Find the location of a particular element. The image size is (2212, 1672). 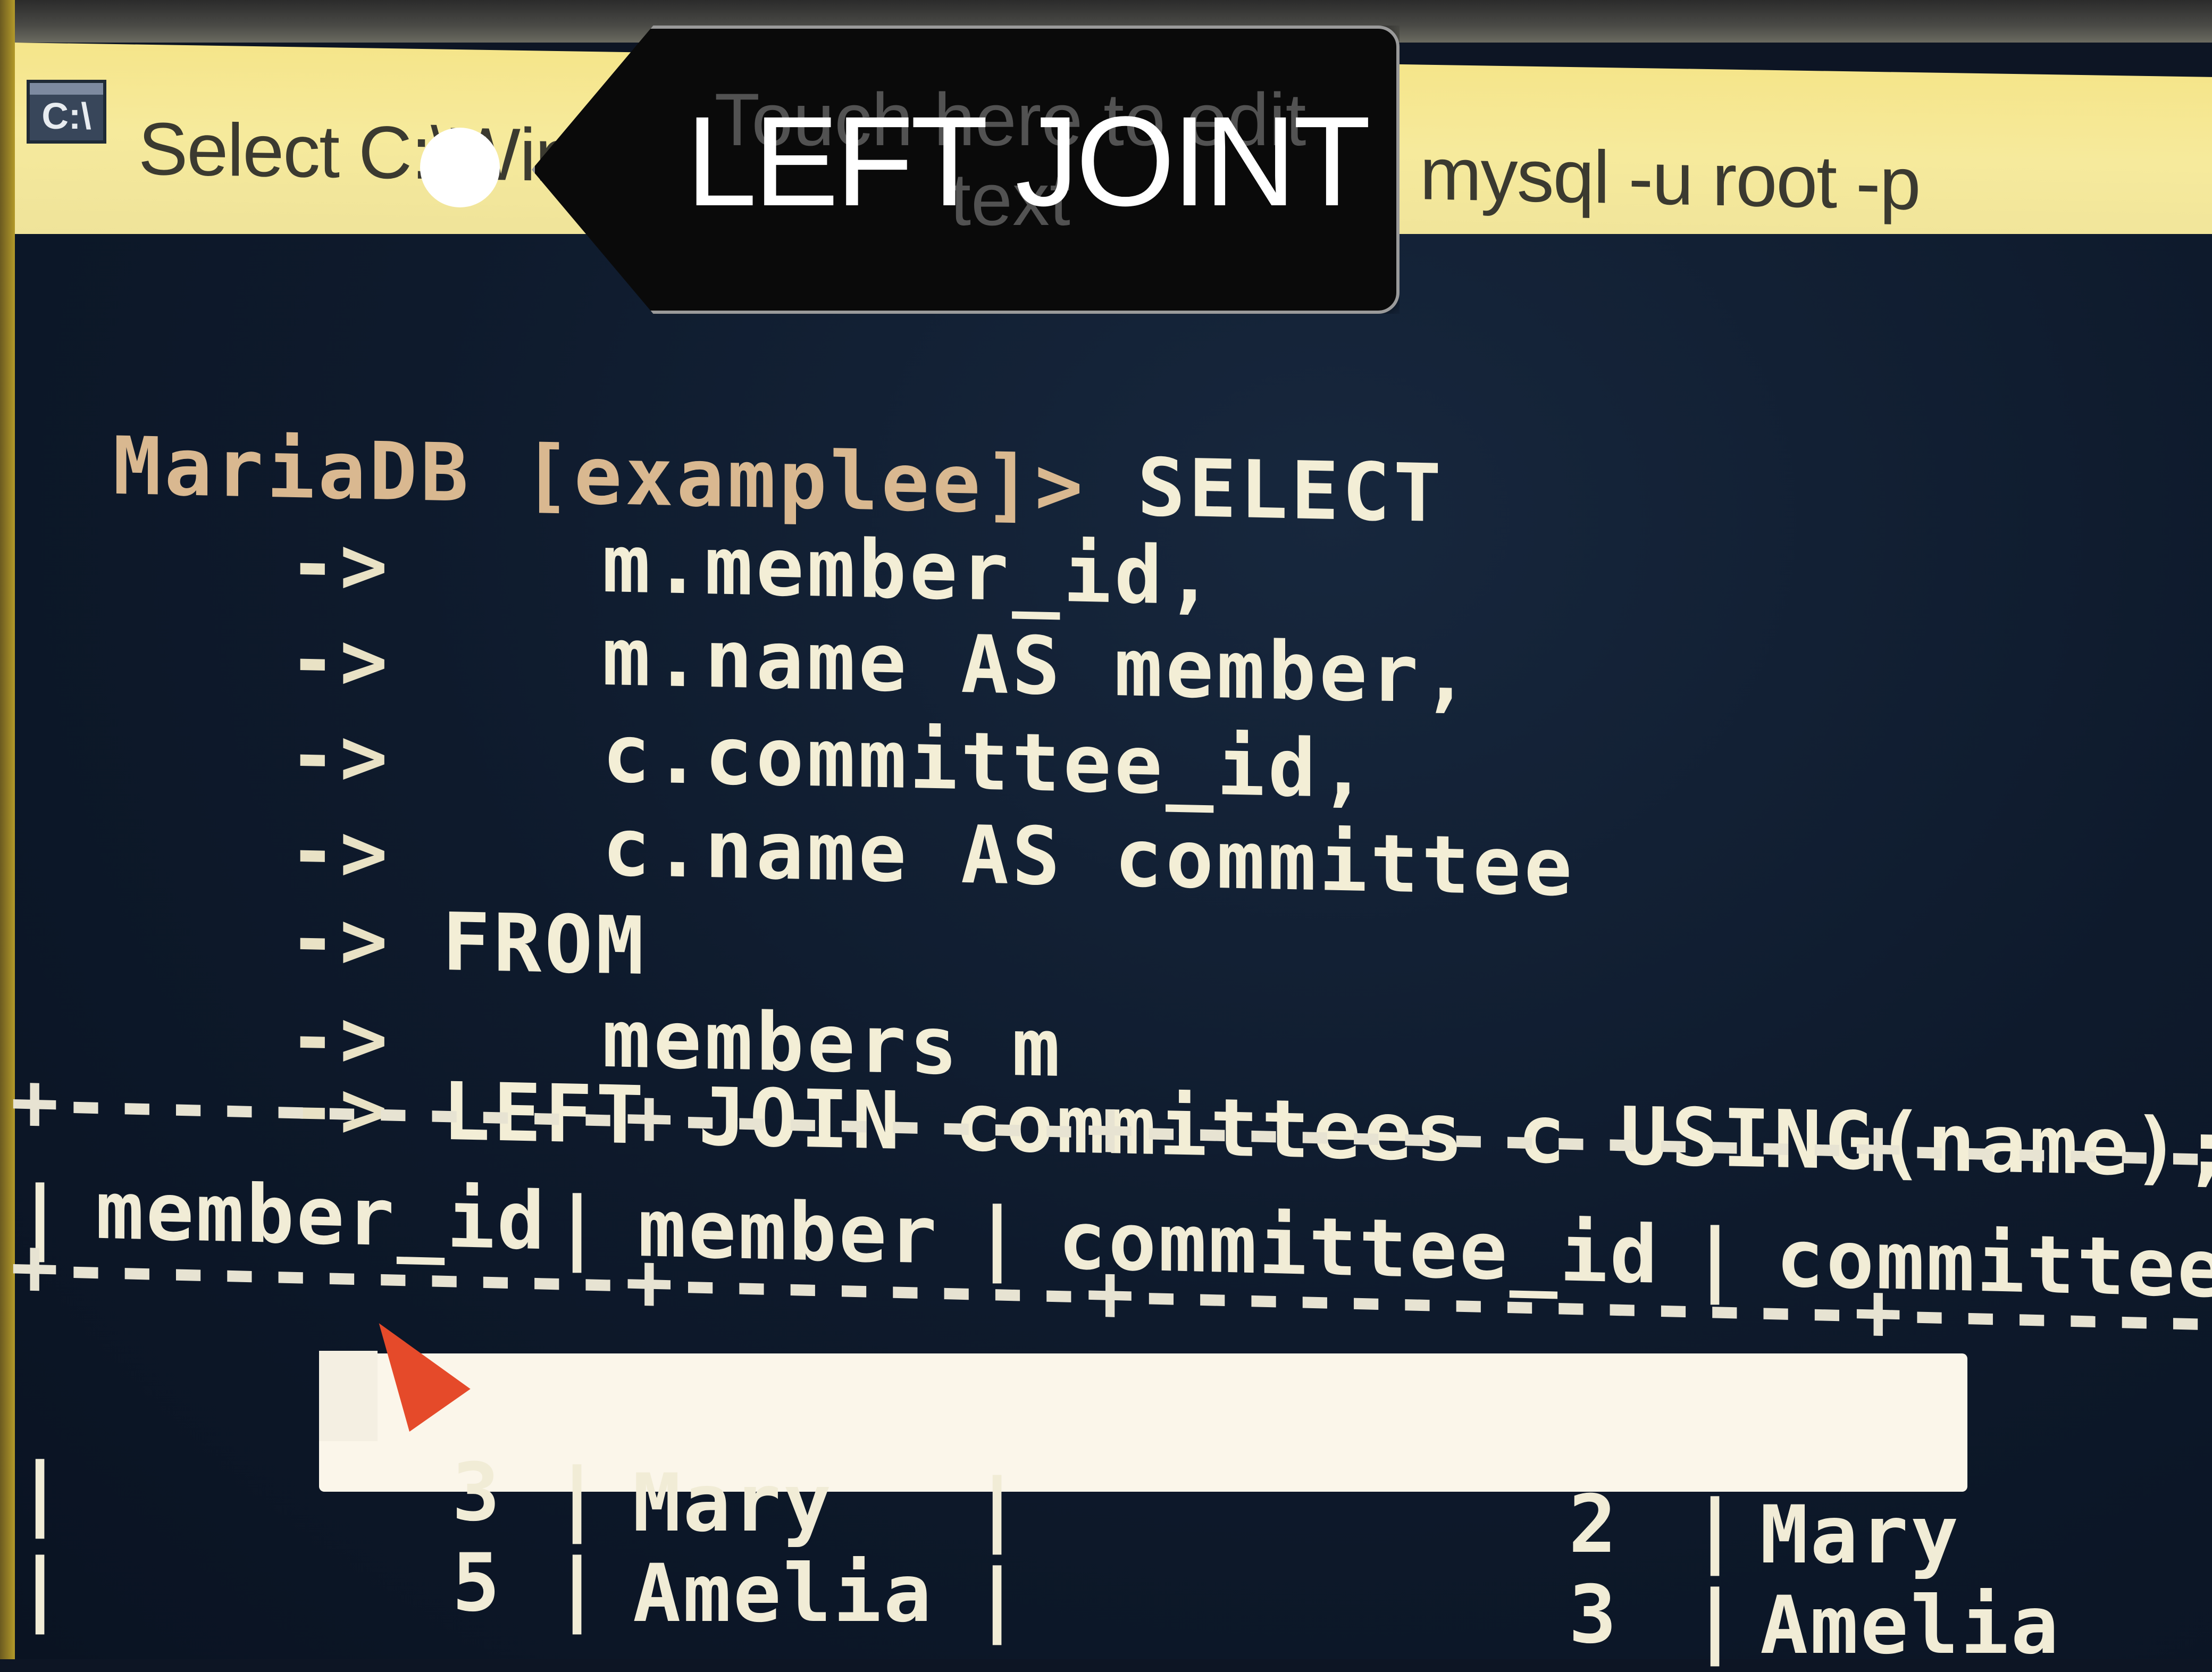

query-line-text: c.name AS committee is located at coordinates (1089, 858).